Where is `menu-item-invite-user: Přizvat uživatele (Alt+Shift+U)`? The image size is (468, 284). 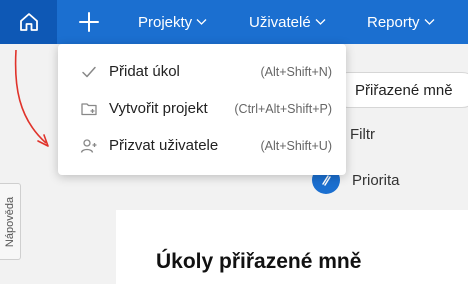
menu-item-invite-user: Přizvat uživatele (Alt+Shift+U) is located at coordinates (202, 145).